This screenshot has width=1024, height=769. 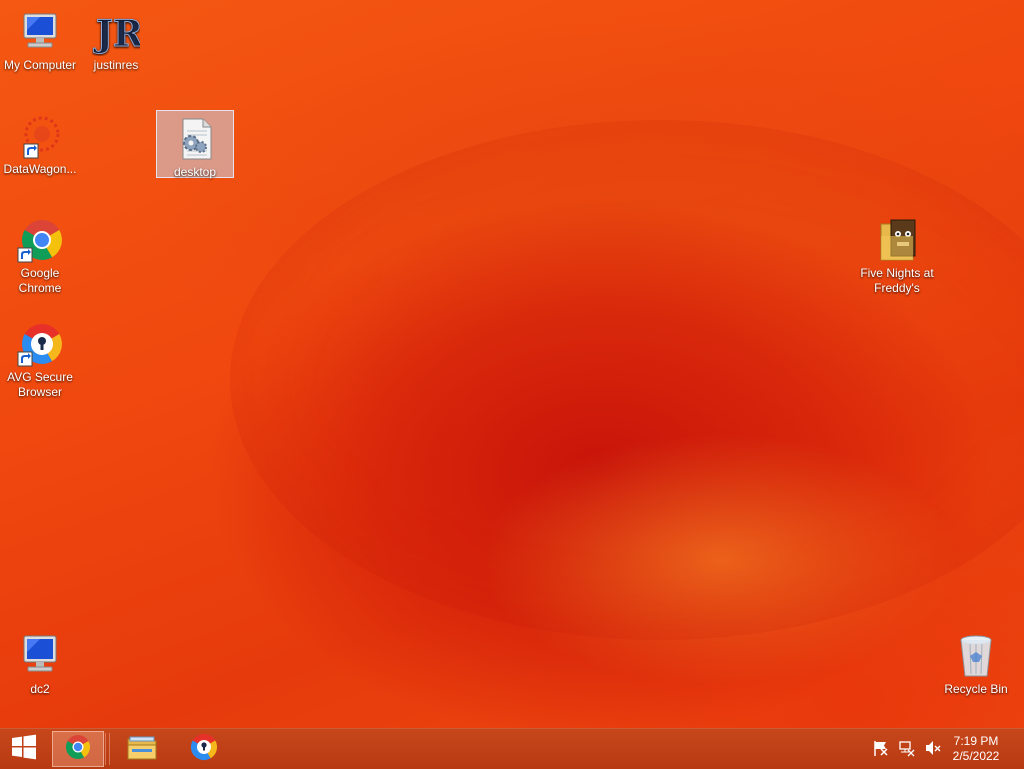 I want to click on system-tray, so click(x=908, y=749).